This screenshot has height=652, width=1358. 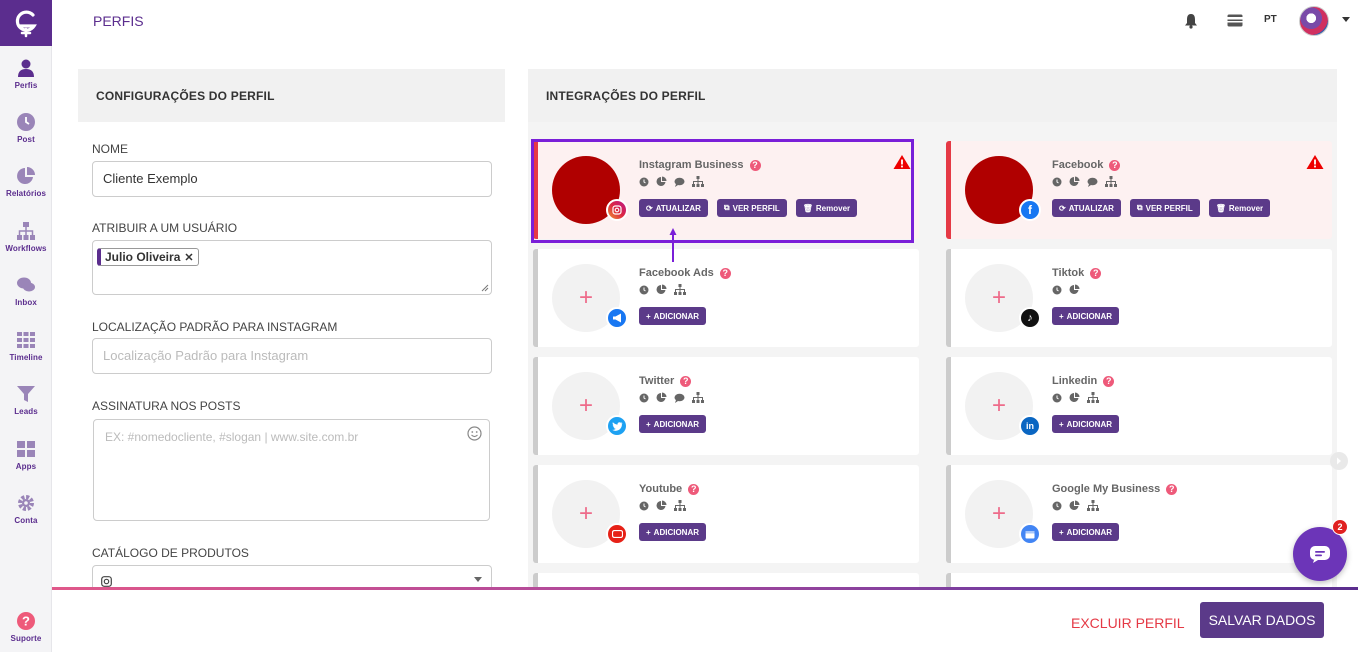 What do you see at coordinates (1262, 620) in the screenshot?
I see `save-button: SALVAR DADOS` at bounding box center [1262, 620].